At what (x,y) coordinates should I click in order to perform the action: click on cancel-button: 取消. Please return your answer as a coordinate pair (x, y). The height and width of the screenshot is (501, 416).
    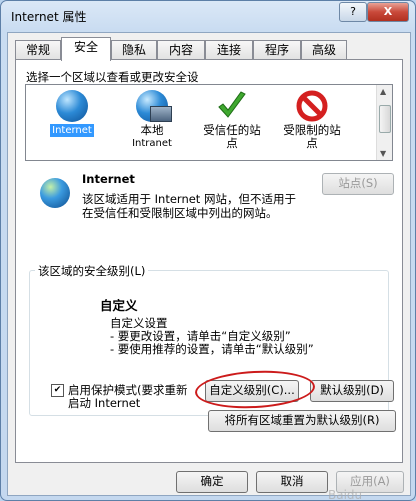
    Looking at the image, I should click on (292, 482).